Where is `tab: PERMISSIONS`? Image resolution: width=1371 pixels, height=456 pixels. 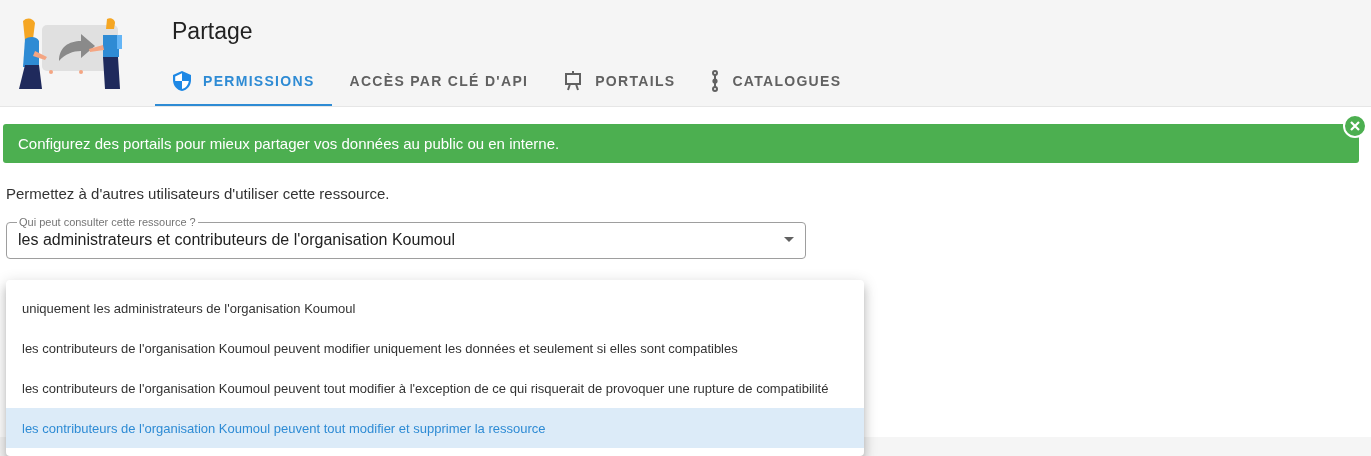
tab: PERMISSIONS is located at coordinates (243, 82).